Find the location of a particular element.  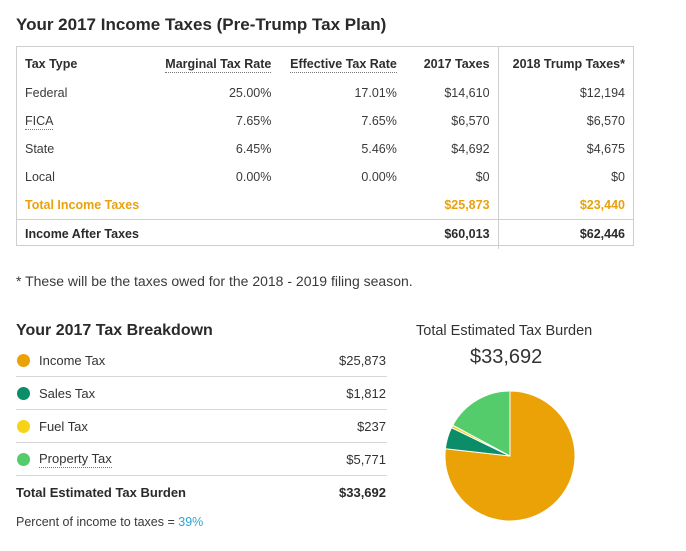

pie-chart-svg is located at coordinates (510, 456).